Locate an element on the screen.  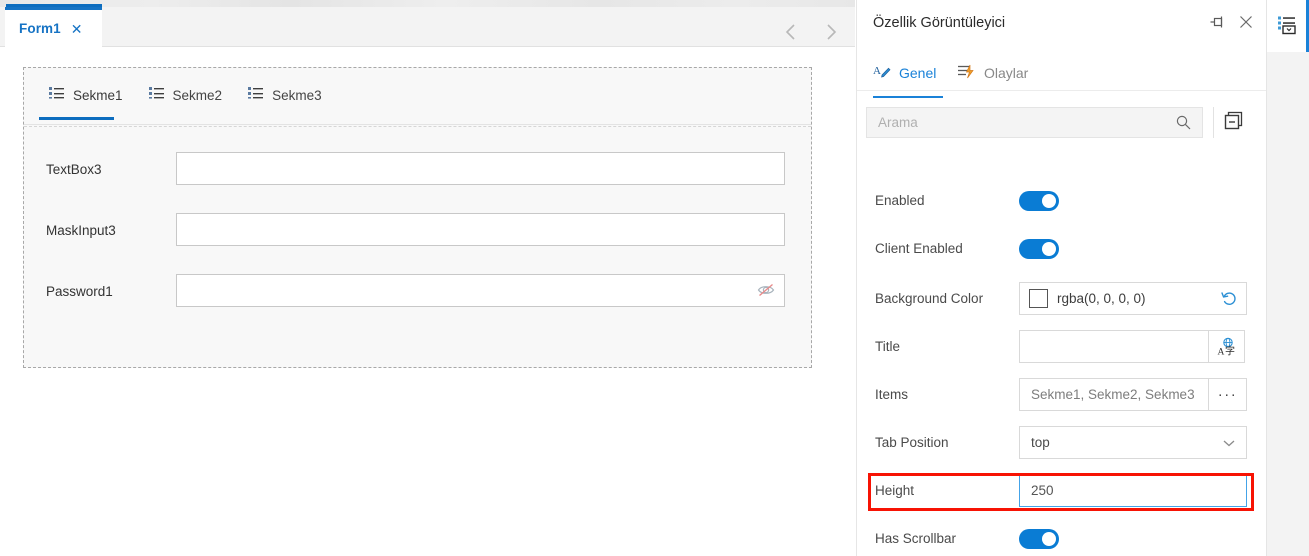
close-icon: ✕ is located at coordinates (77, 29).